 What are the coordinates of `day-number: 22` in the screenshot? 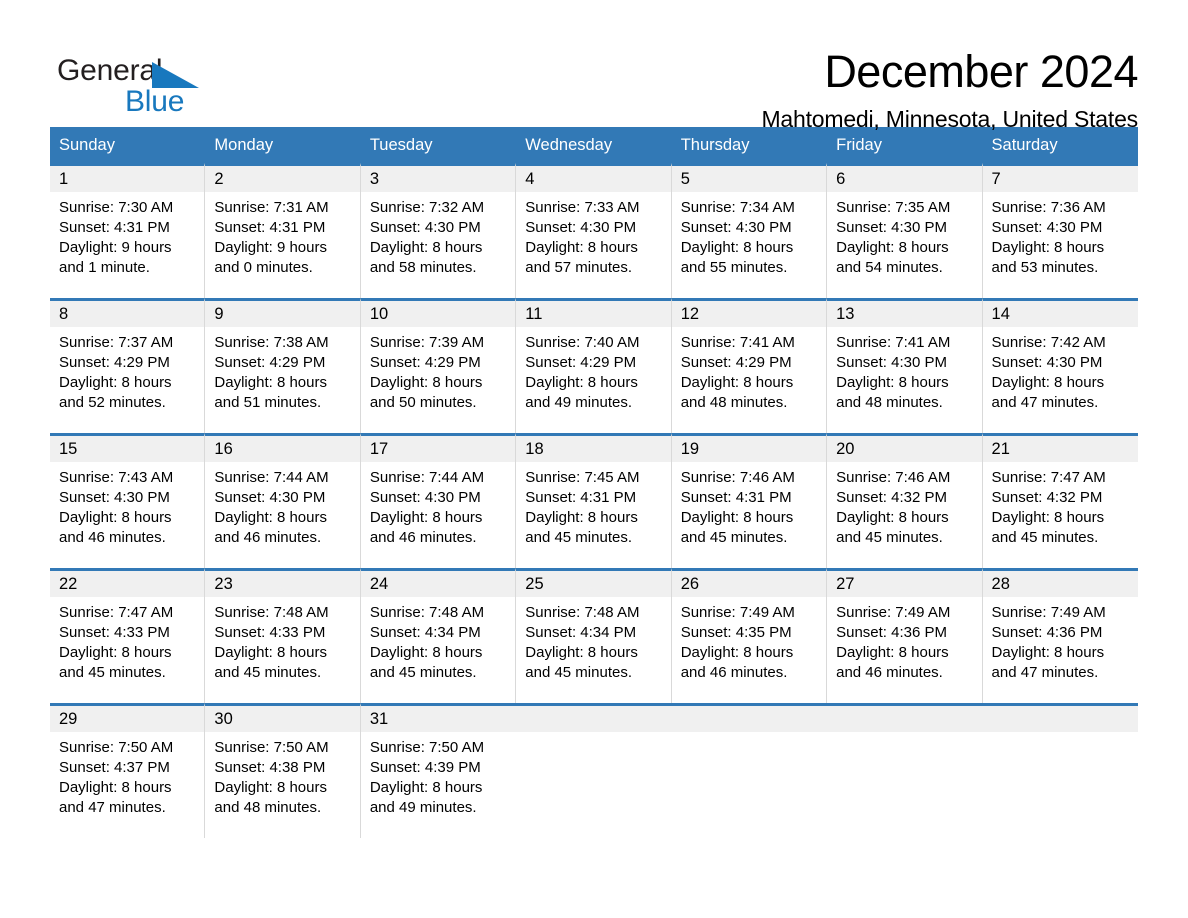 It's located at (68, 584).